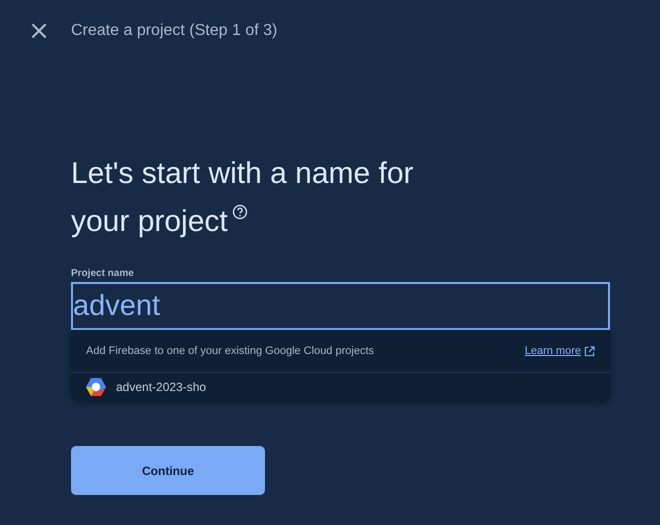  Describe the element at coordinates (589, 351) in the screenshot. I see `external-link-icon` at that location.